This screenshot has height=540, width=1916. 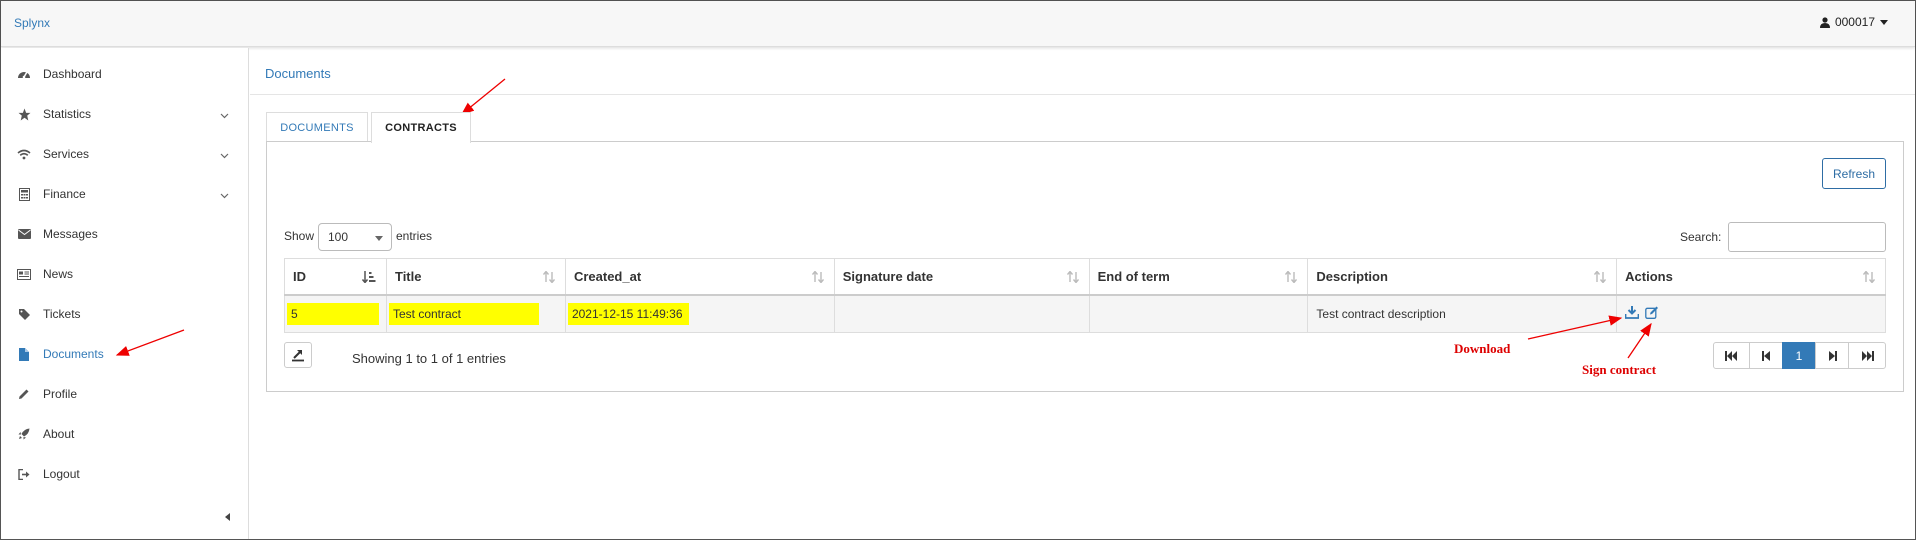 I want to click on user-menu: 000017, so click(x=1853, y=22).